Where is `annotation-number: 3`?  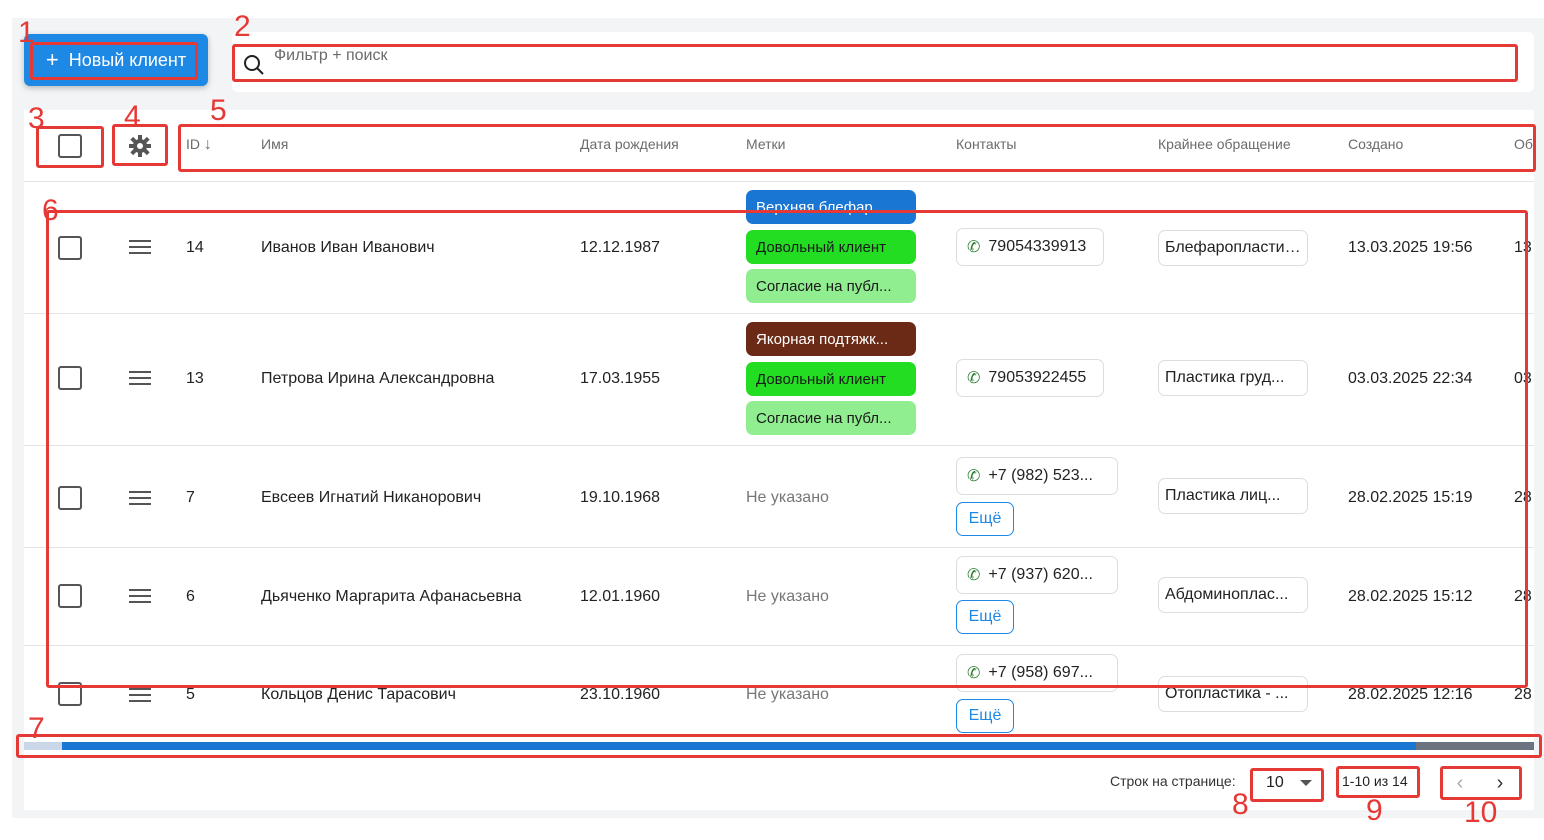 annotation-number: 3 is located at coordinates (36, 118).